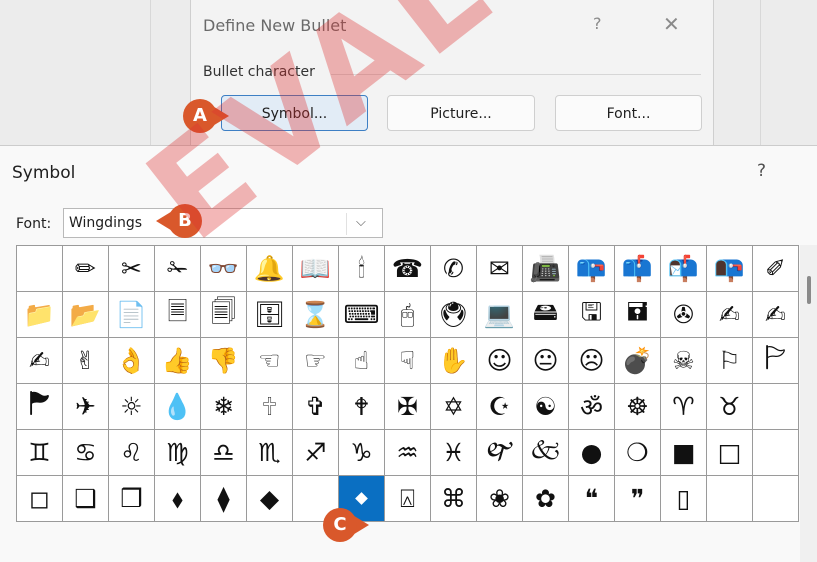 This screenshot has height=562, width=817. Describe the element at coordinates (684, 407) in the screenshot. I see `symbol-cell: ♈` at that location.